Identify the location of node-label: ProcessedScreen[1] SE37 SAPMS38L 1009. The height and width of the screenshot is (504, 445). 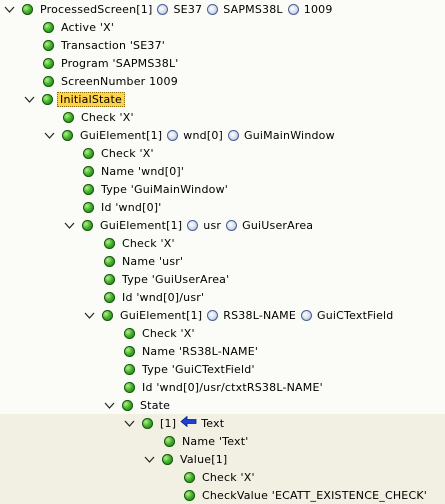
(186, 9).